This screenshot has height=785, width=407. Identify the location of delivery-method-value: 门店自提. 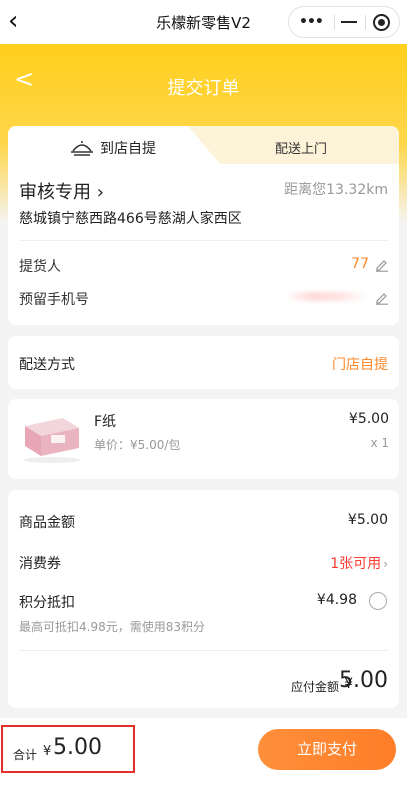
(360, 364).